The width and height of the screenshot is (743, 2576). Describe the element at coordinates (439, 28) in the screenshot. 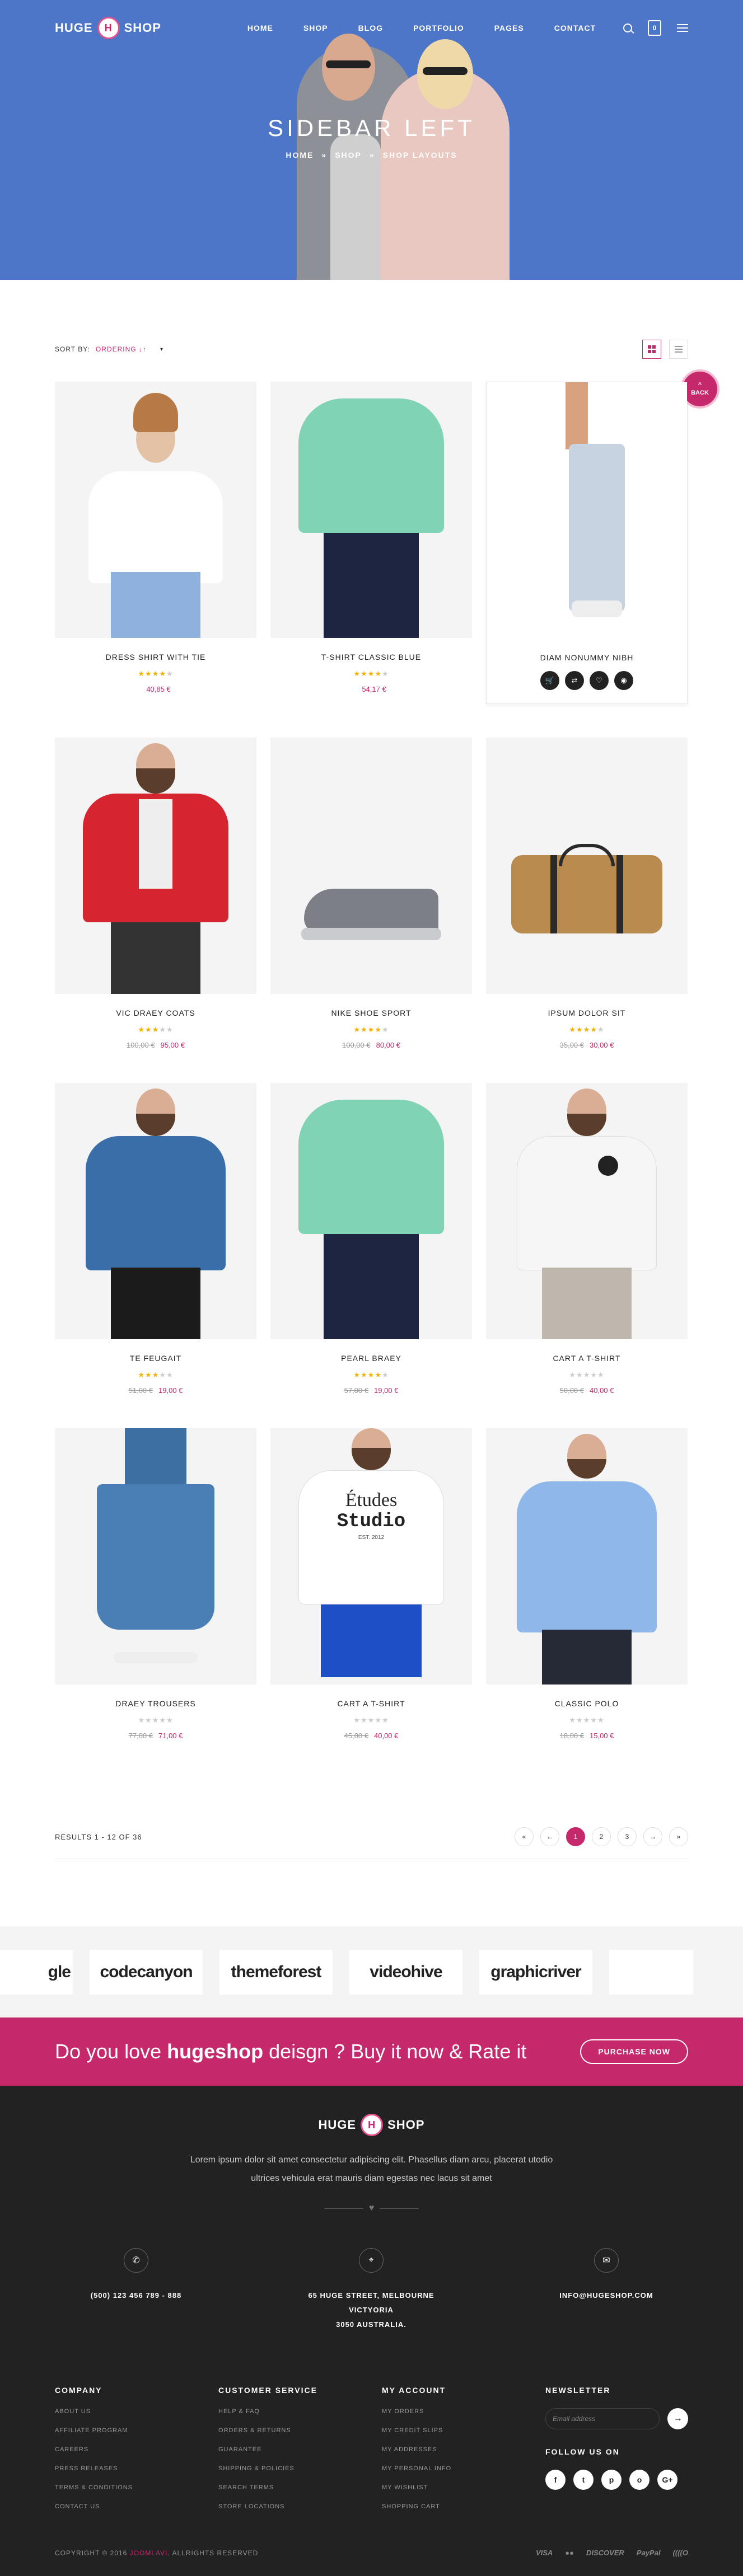

I see `nav-portfolio: PORTFOLIO` at that location.